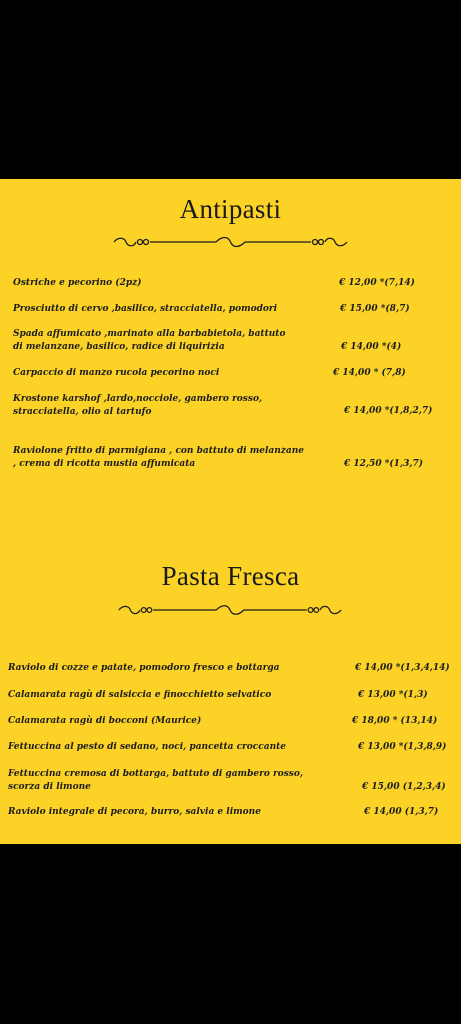 The image size is (461, 1024). What do you see at coordinates (404, 787) in the screenshot?
I see `pasta-item-price: € 15,00 (1,2,3,4)` at bounding box center [404, 787].